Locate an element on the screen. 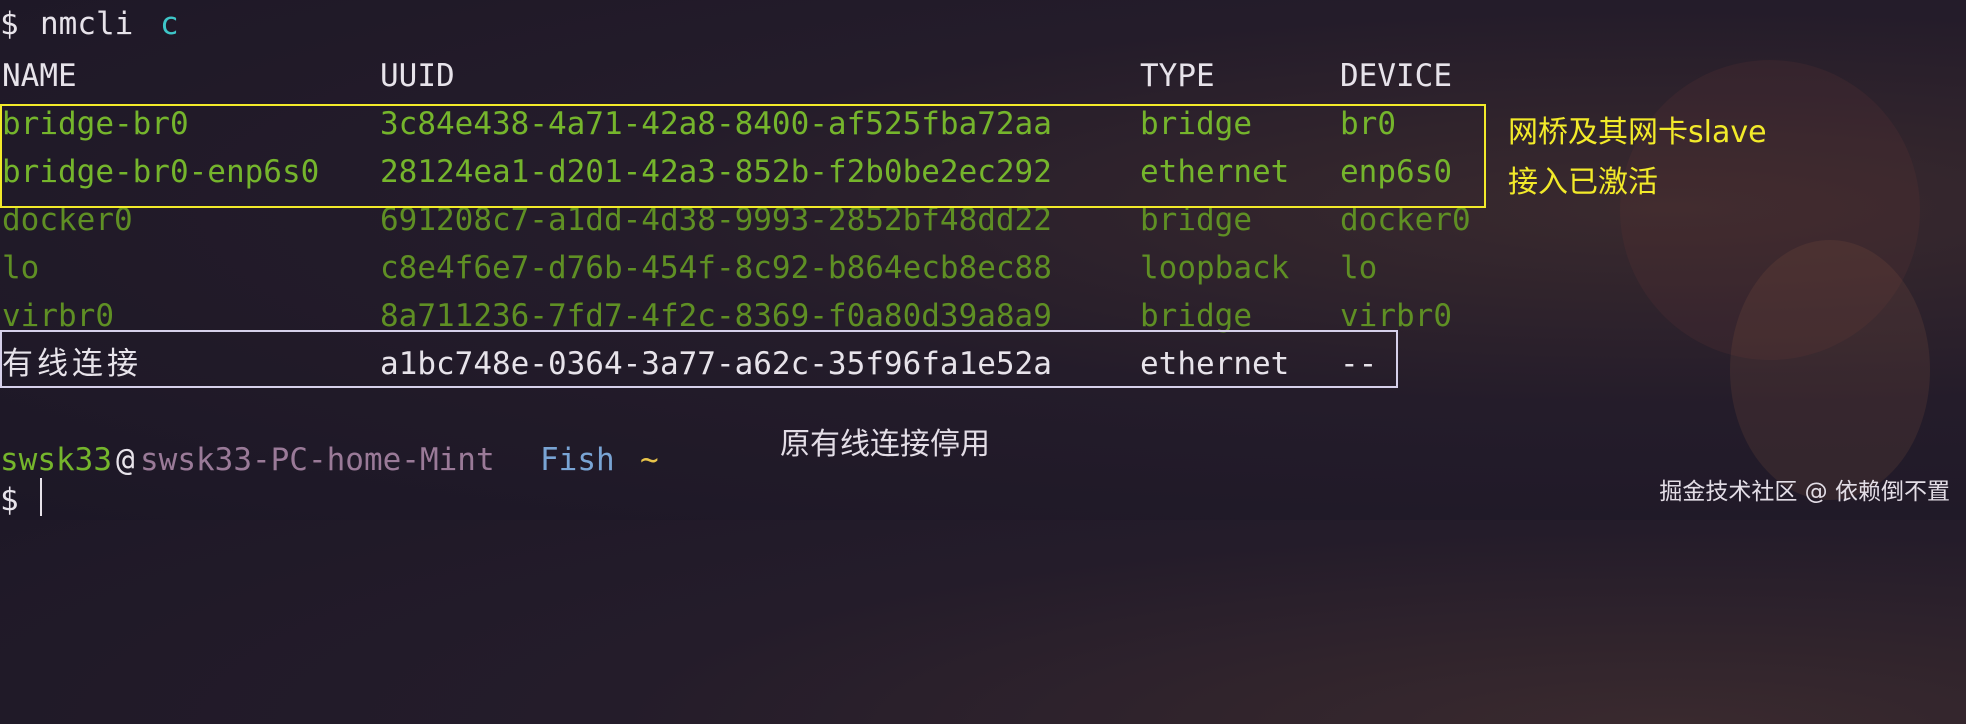 Image resolution: width=1966 pixels, height=724 pixels. prompt-shell: Fish is located at coordinates (577, 460).